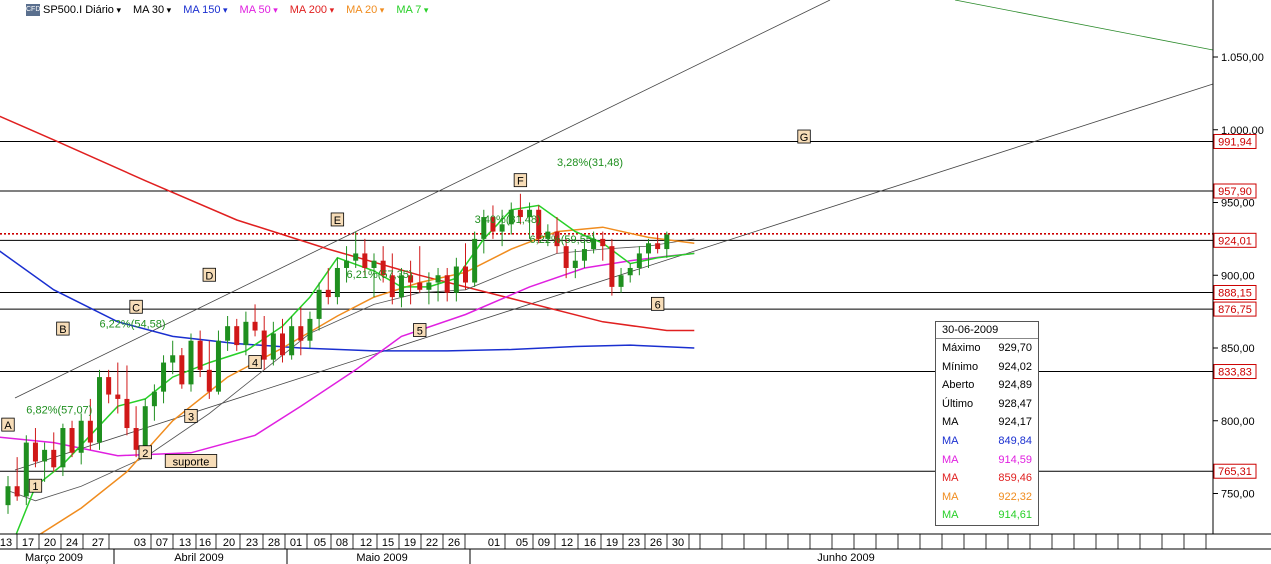  I want to click on info-value: 914,61, so click(1015, 515).